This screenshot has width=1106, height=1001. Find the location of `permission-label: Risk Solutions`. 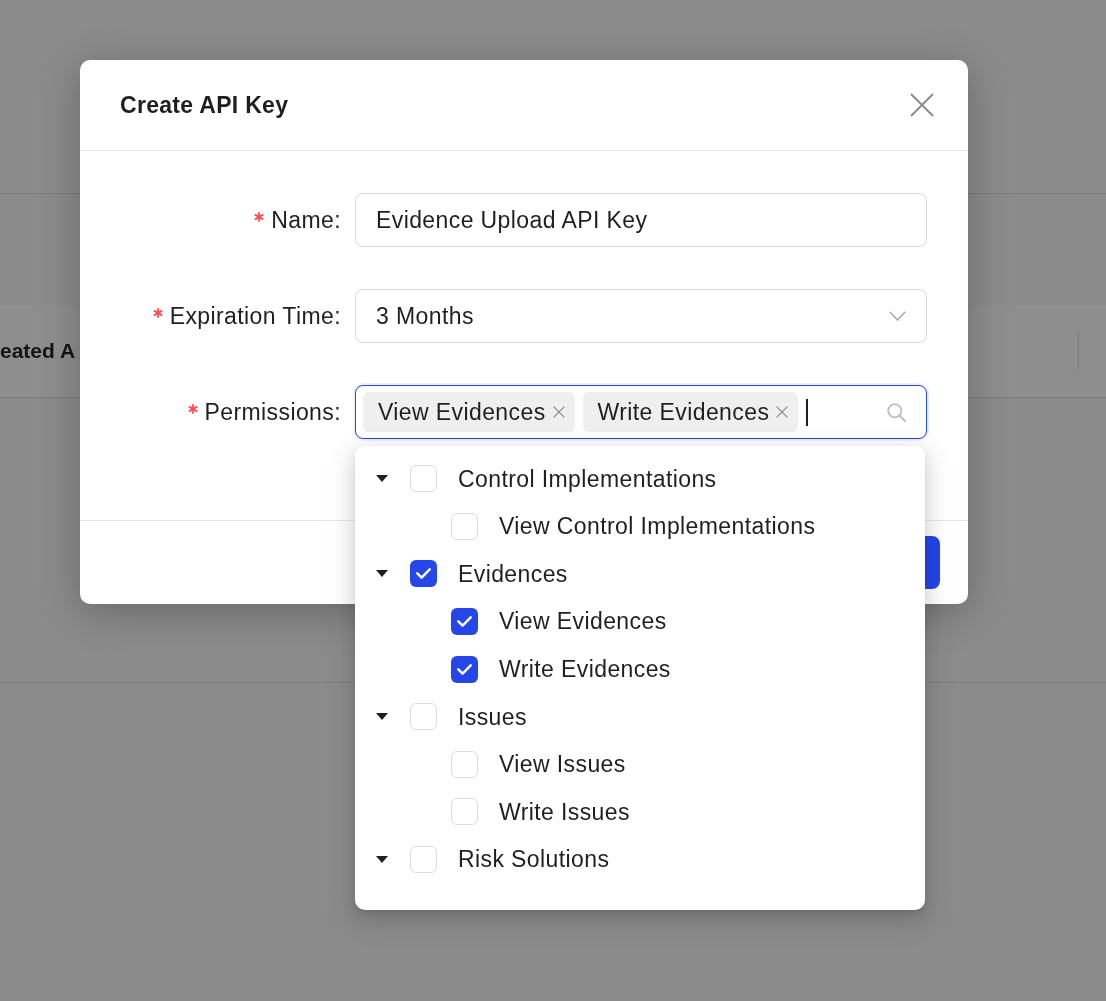

permission-label: Risk Solutions is located at coordinates (534, 859).